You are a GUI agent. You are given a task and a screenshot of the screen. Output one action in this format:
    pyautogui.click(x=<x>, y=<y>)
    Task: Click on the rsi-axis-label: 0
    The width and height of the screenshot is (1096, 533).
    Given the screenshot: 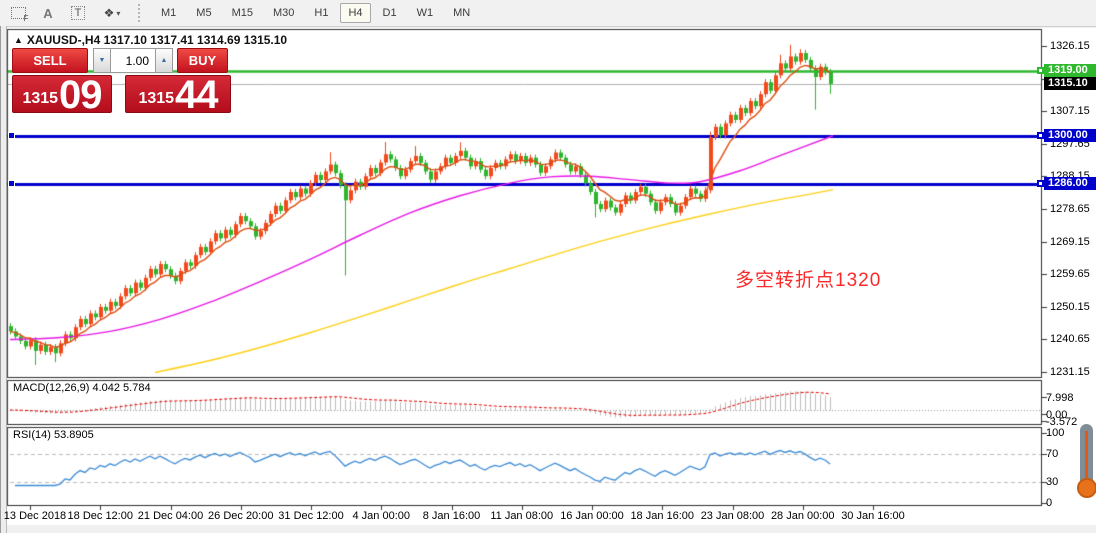 What is the action you would take?
    pyautogui.click(x=1049, y=503)
    